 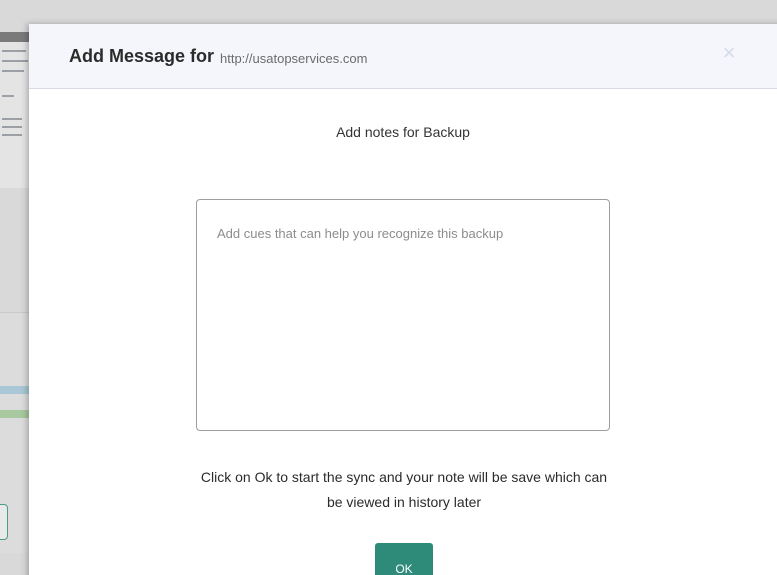 I want to click on background-panel, so click(x=15, y=110).